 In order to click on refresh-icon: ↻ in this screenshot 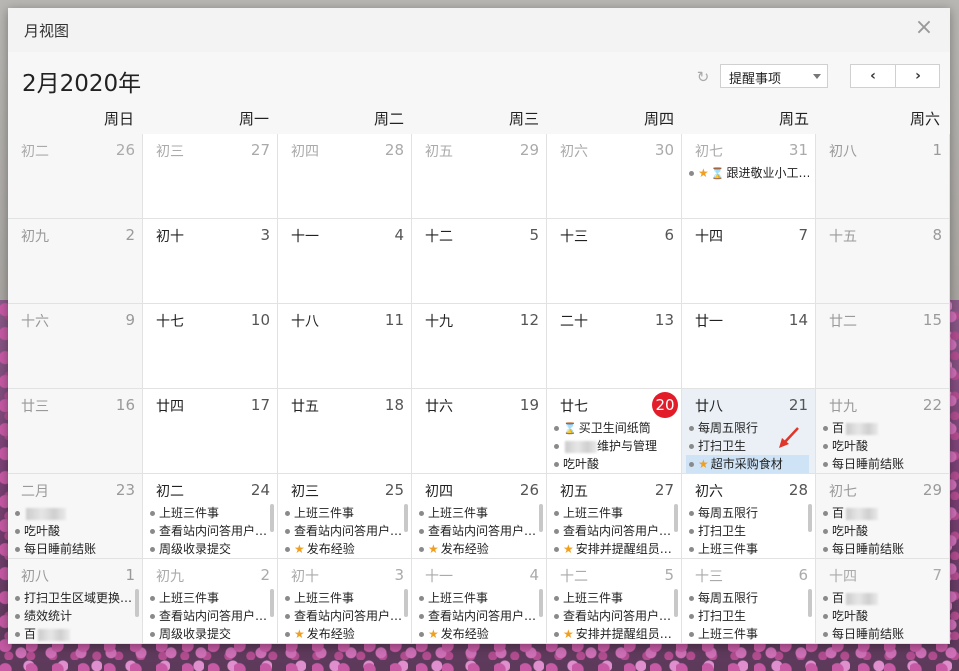, I will do `click(703, 77)`.